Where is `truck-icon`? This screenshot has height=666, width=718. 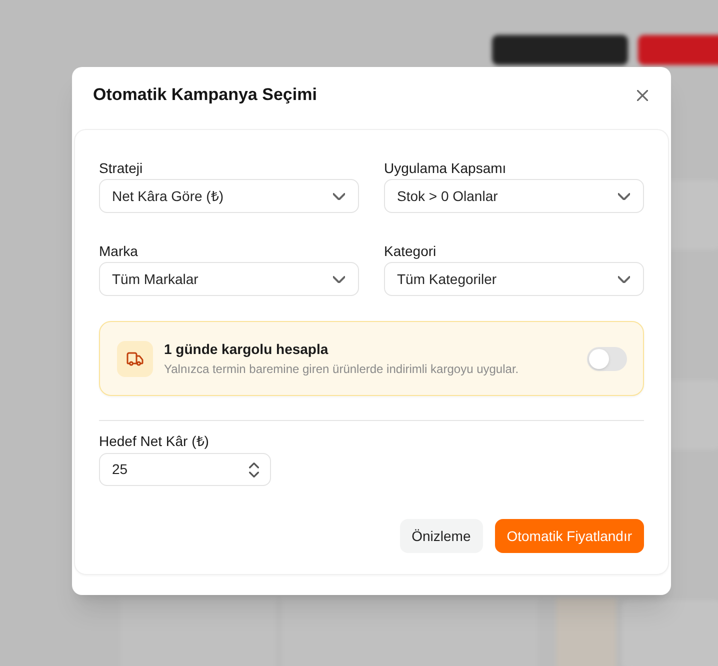
truck-icon is located at coordinates (135, 358).